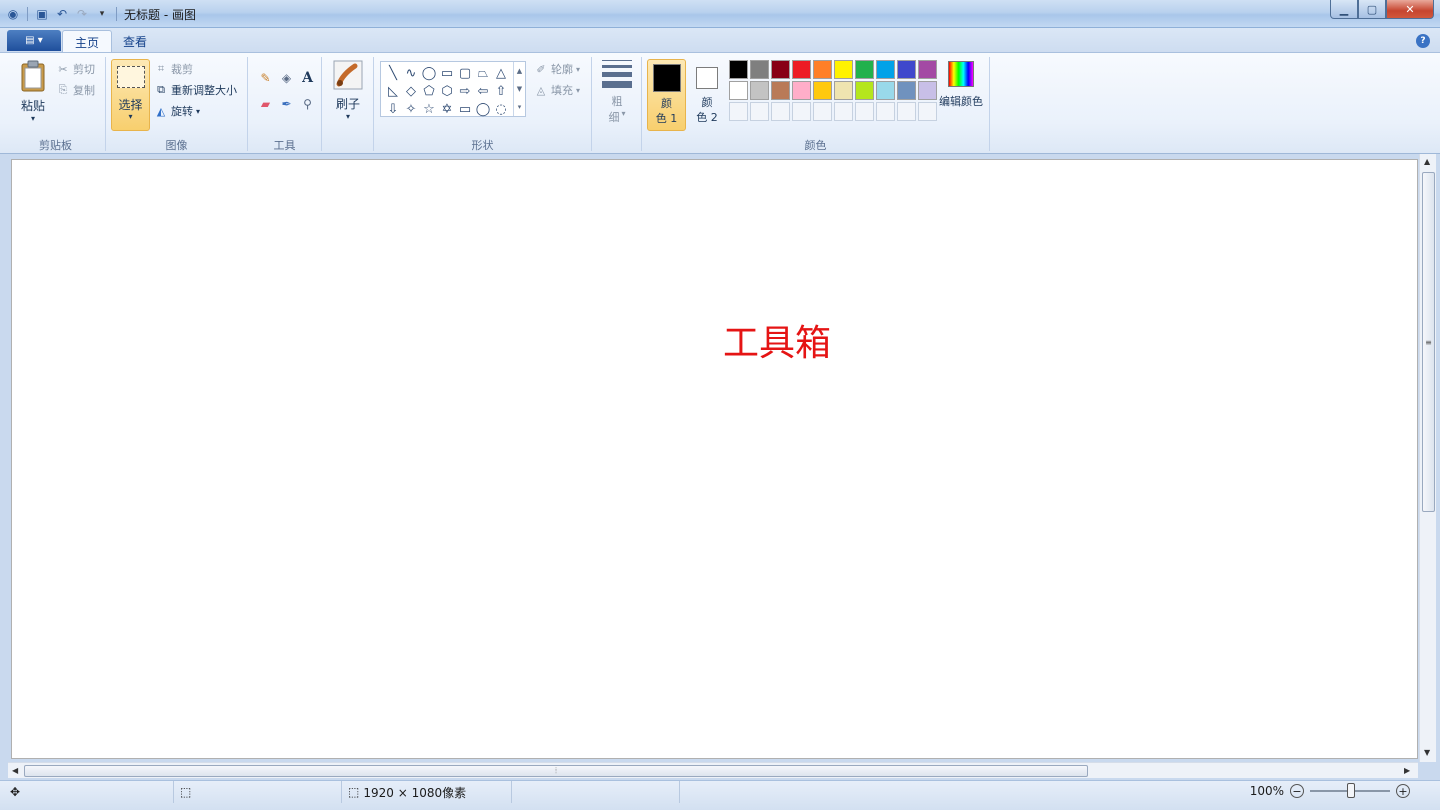  Describe the element at coordinates (465, 73) in the screenshot. I see `rounded-rectangle-shape-icon: ▢` at that location.